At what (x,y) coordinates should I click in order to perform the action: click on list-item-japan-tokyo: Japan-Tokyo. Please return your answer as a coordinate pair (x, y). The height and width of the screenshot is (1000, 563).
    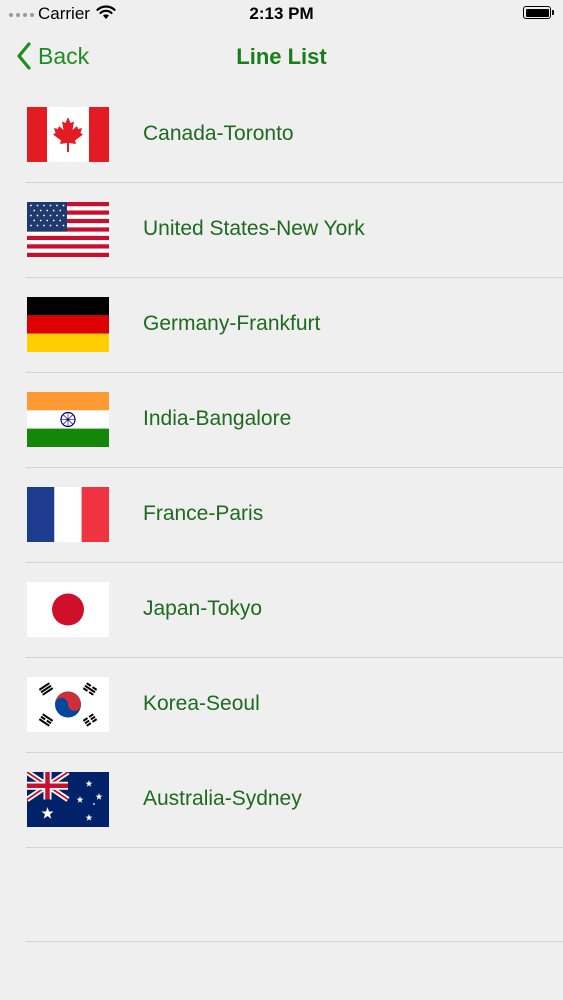
    Looking at the image, I should click on (281, 610).